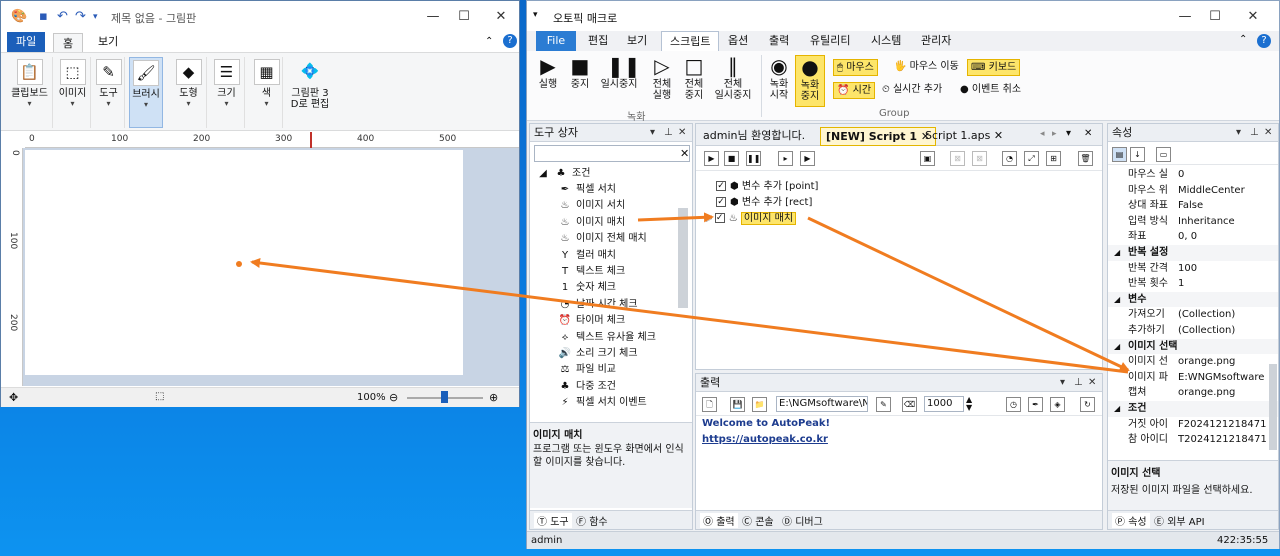 The width and height of the screenshot is (1280, 556). I want to click on mouse-move-toggle: 🖐 마우스 이동, so click(926, 67).